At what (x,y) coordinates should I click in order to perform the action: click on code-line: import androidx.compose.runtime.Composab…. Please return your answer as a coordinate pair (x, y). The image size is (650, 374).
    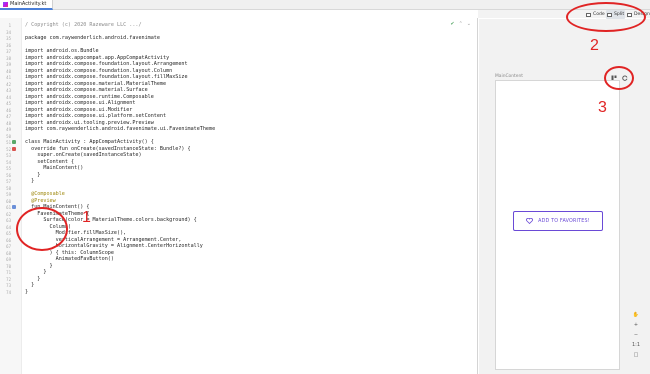
    Looking at the image, I should click on (89, 96).